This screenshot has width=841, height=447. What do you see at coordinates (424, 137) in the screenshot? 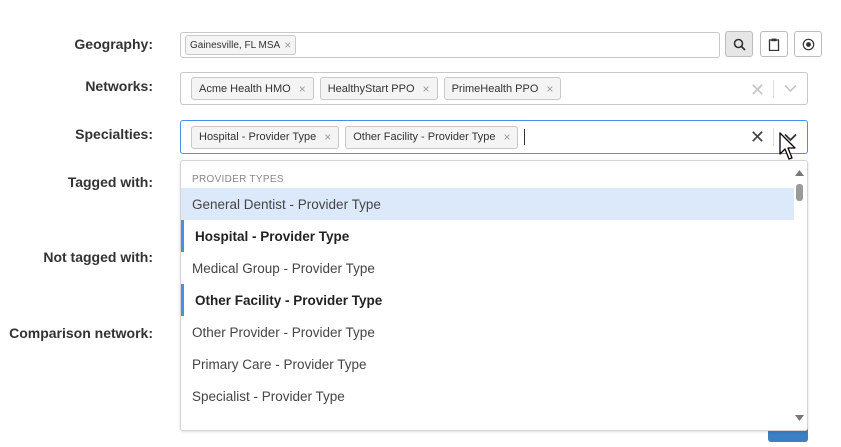
I see `chip-label: Other Facility - Provider Type` at bounding box center [424, 137].